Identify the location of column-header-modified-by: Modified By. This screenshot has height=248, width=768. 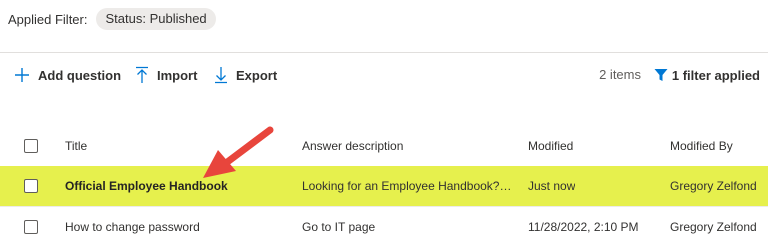
(701, 146).